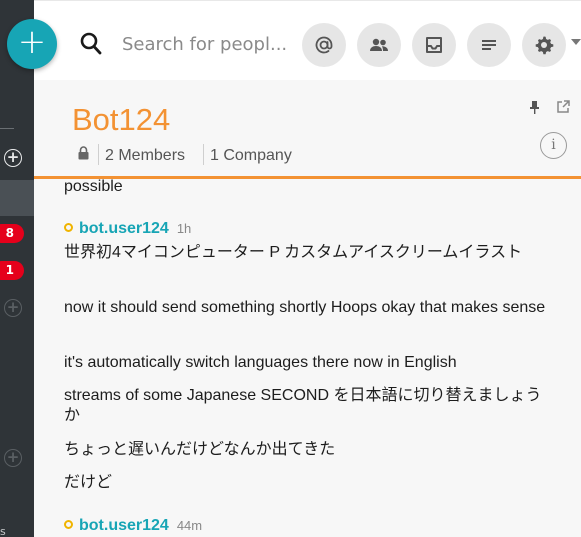 The width and height of the screenshot is (581, 537). I want to click on message-header: bot.user124 44m, so click(133, 527).